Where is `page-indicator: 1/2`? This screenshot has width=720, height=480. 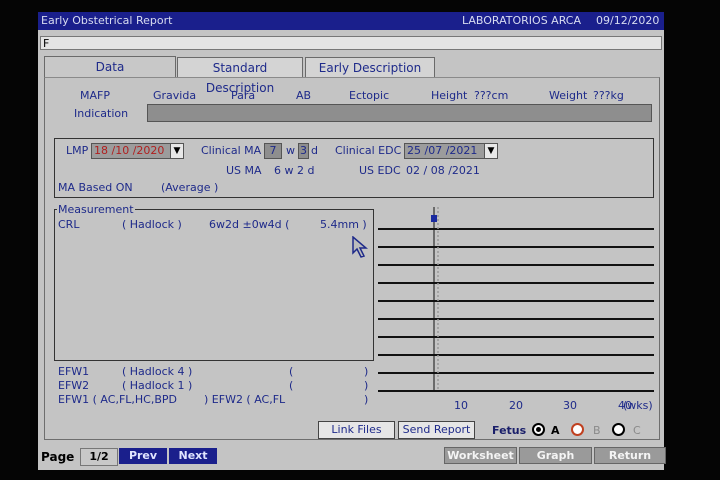 page-indicator: 1/2 is located at coordinates (99, 457).